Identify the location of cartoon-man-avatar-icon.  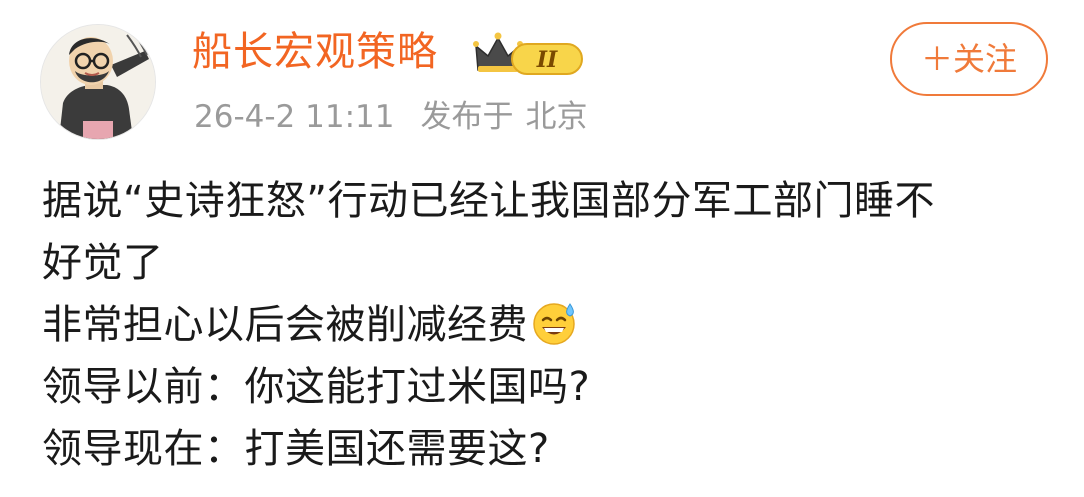
(98, 82).